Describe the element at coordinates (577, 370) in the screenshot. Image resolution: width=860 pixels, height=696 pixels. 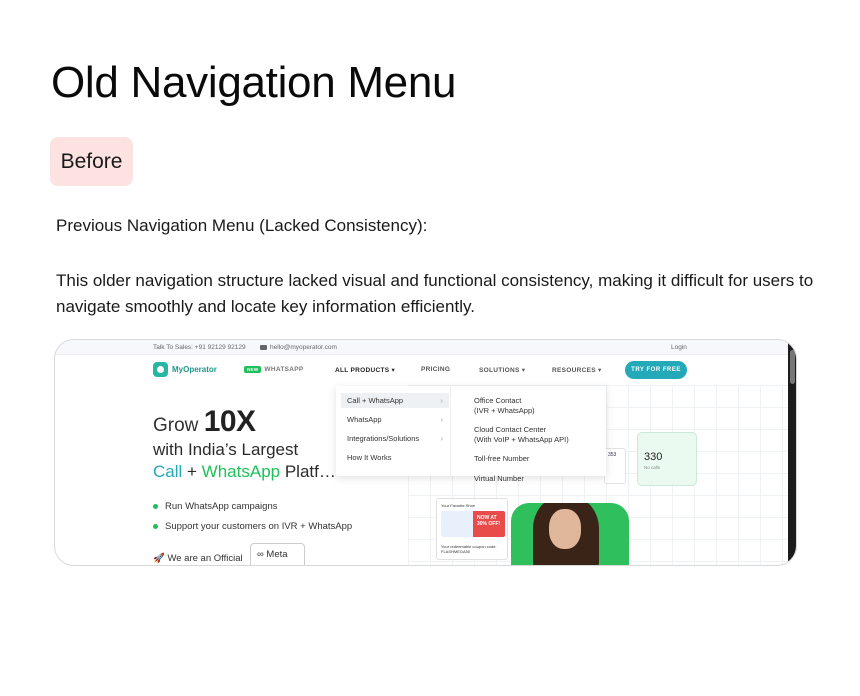
I see `nav-resources: RESOURCES ▾` at that location.